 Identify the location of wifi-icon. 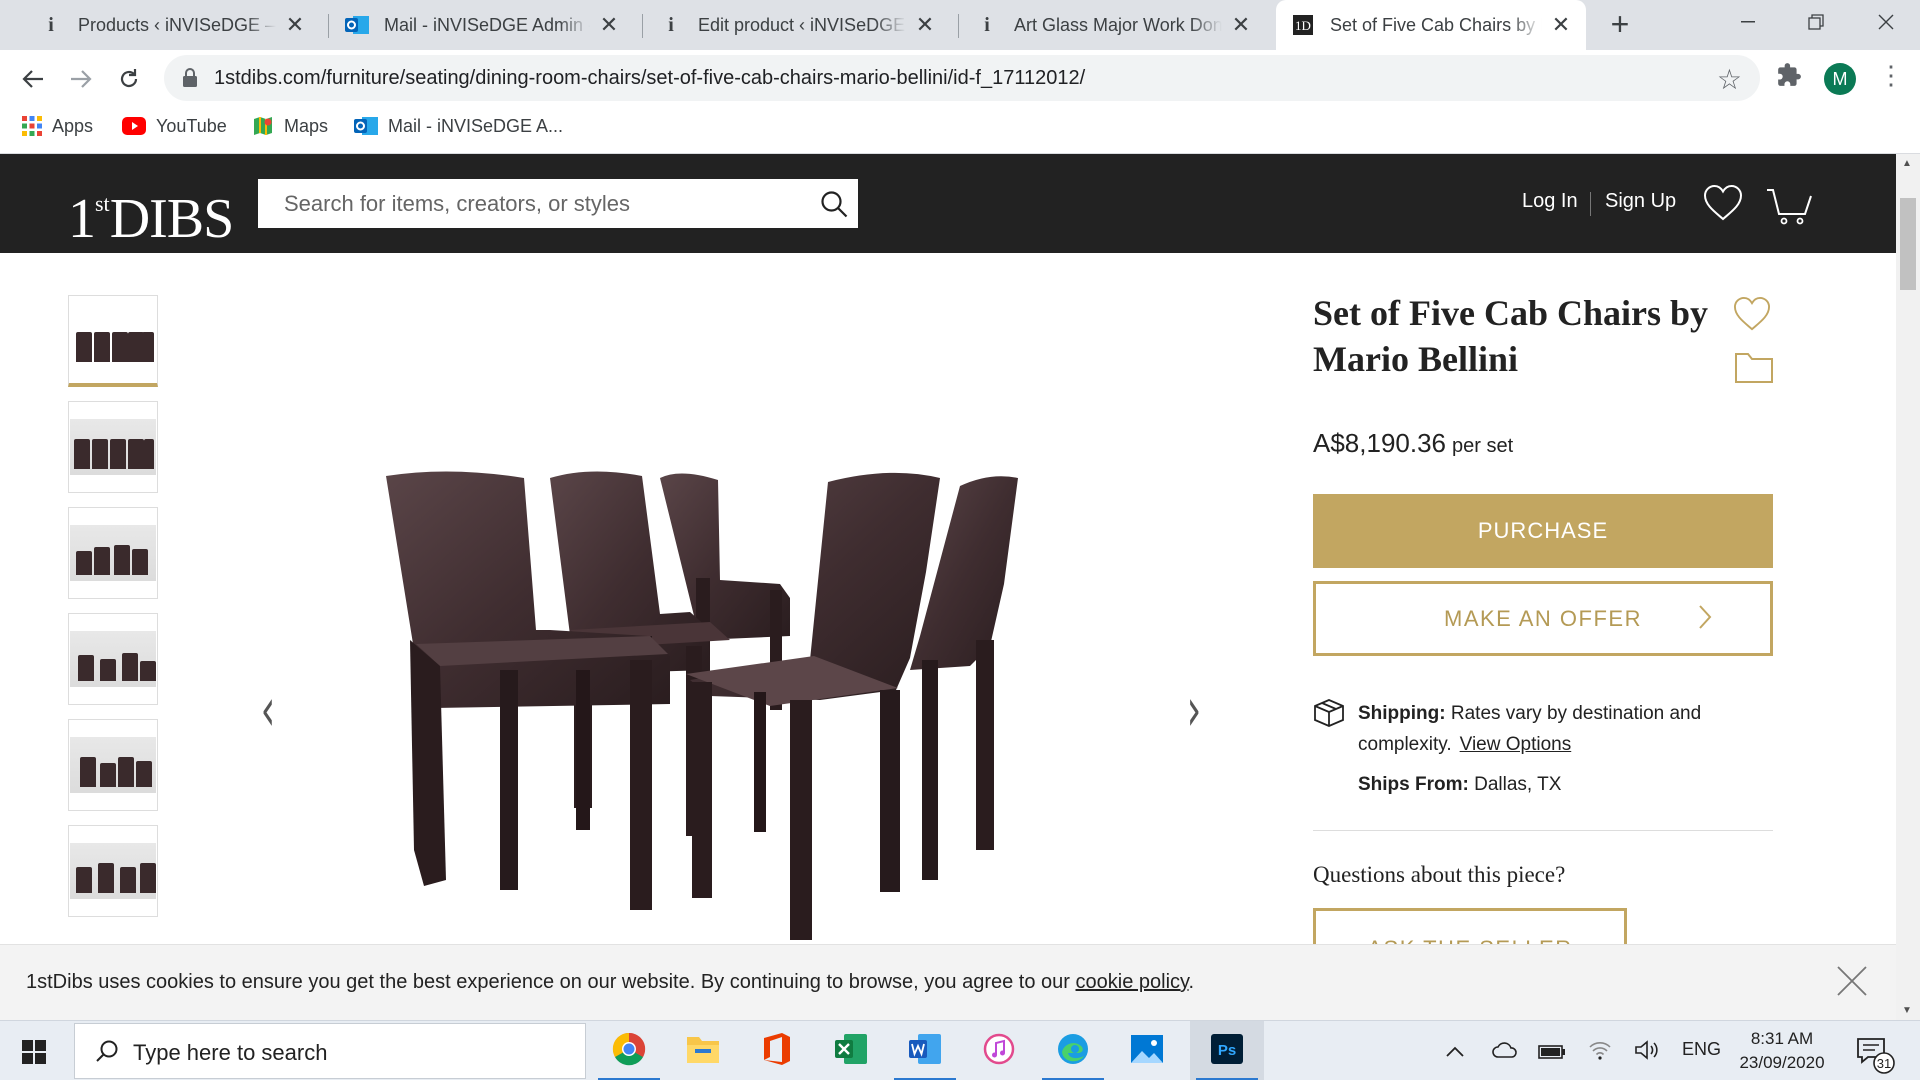
(1600, 1052).